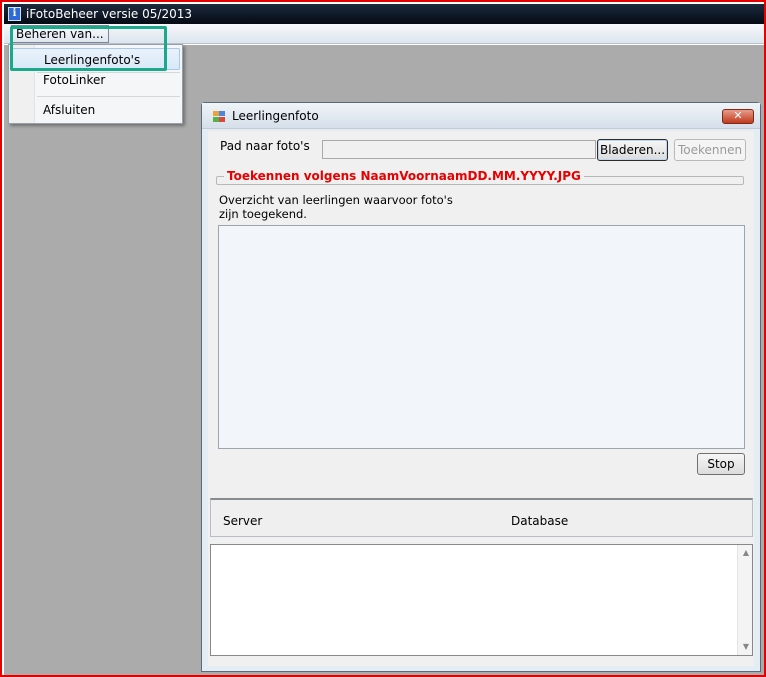 The height and width of the screenshot is (677, 766). I want to click on server-label: Server, so click(243, 521).